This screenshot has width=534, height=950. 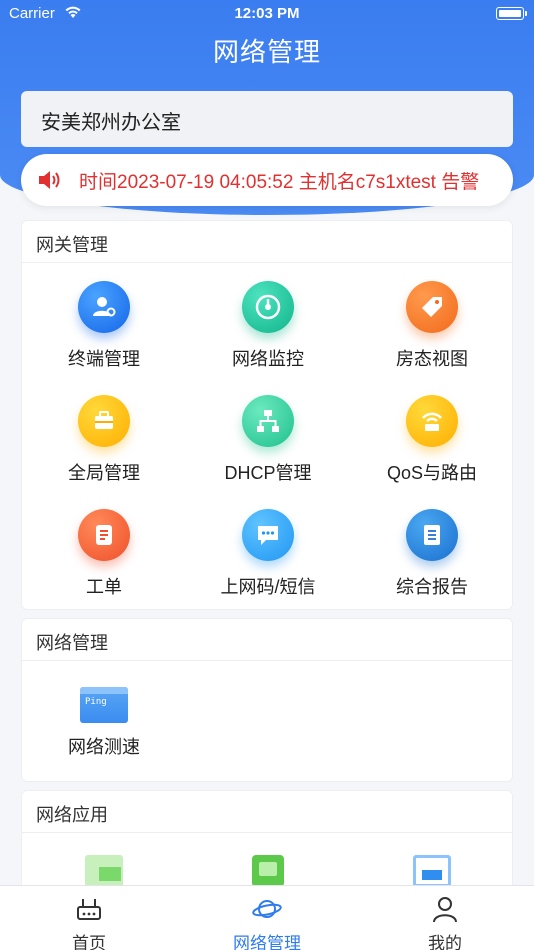 I want to click on tile-dhcp-management: DHCP管理, so click(x=268, y=440).